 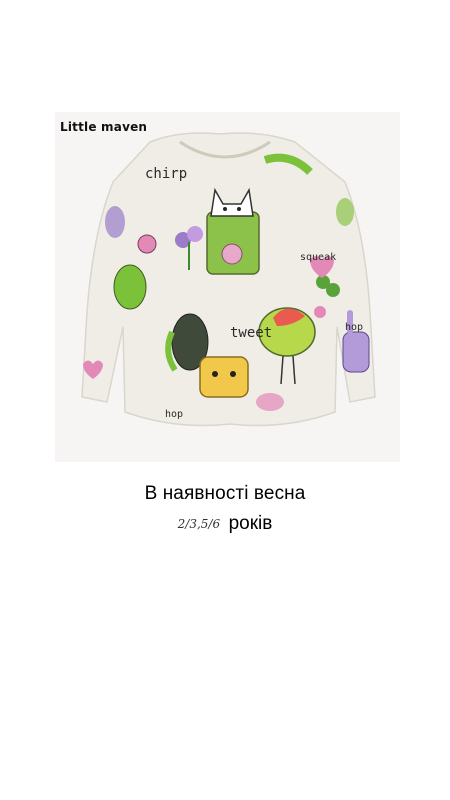 I want to click on caption-line-2: 2/3,5/6 років, so click(x=225, y=524).